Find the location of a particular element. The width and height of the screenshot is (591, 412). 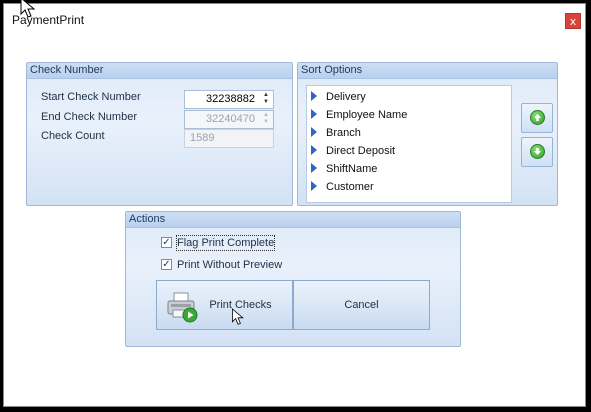

start-check-number-value: 32238882 is located at coordinates (230, 99).